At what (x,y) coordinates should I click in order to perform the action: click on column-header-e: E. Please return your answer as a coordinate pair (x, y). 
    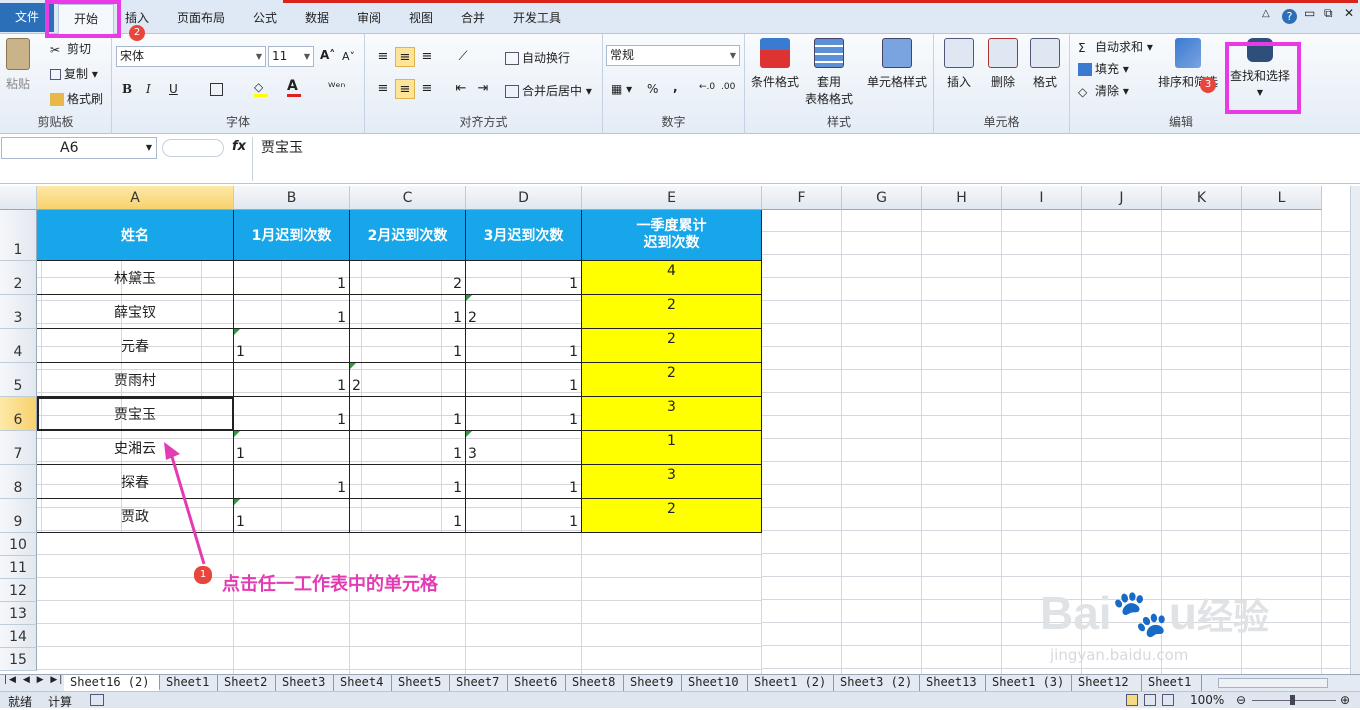
    Looking at the image, I should click on (672, 198).